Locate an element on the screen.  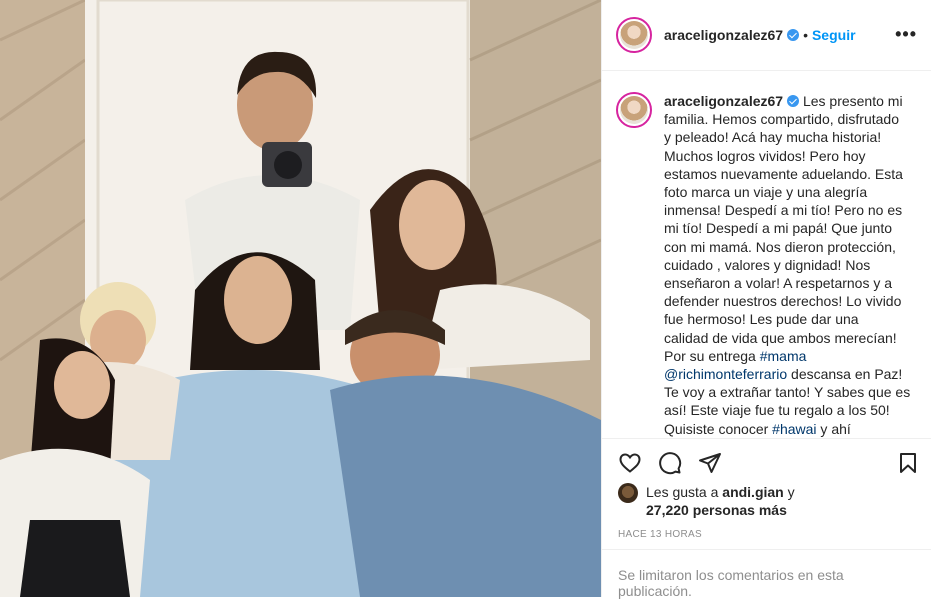
action-bar is located at coordinates (766, 462).